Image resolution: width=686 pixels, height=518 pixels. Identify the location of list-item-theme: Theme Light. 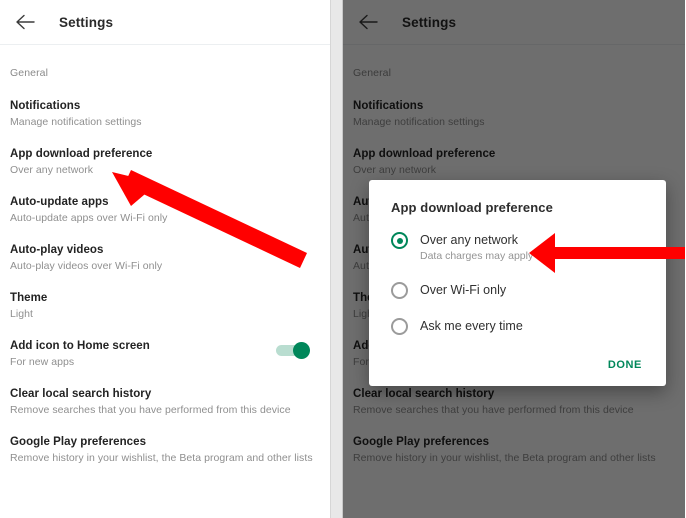
(170, 297).